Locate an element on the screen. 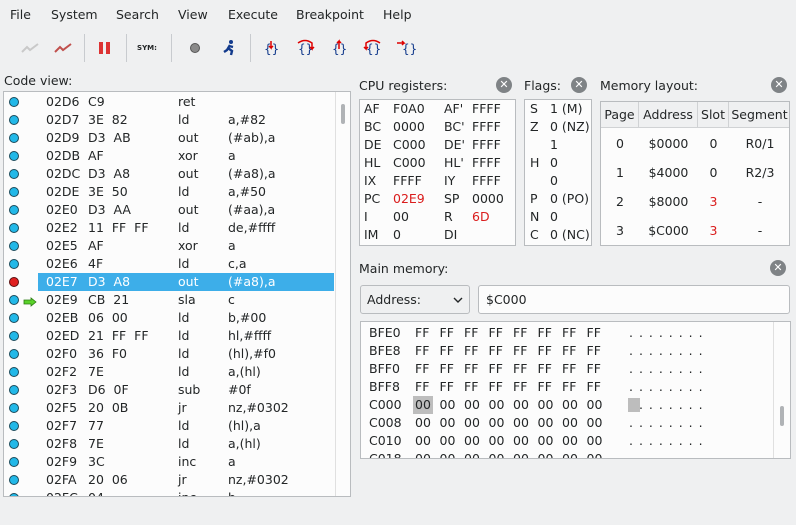  flag-value: 0 (NC) is located at coordinates (570, 235).